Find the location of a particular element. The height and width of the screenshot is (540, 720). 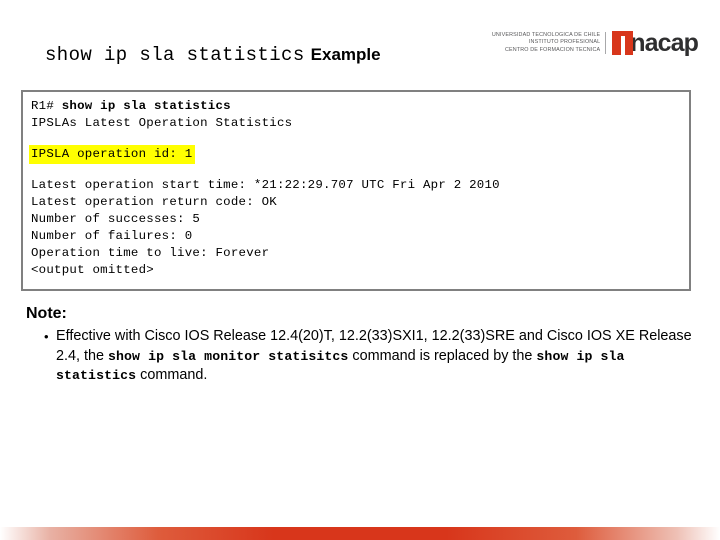

logo-wordmark: nacap is located at coordinates (664, 42).